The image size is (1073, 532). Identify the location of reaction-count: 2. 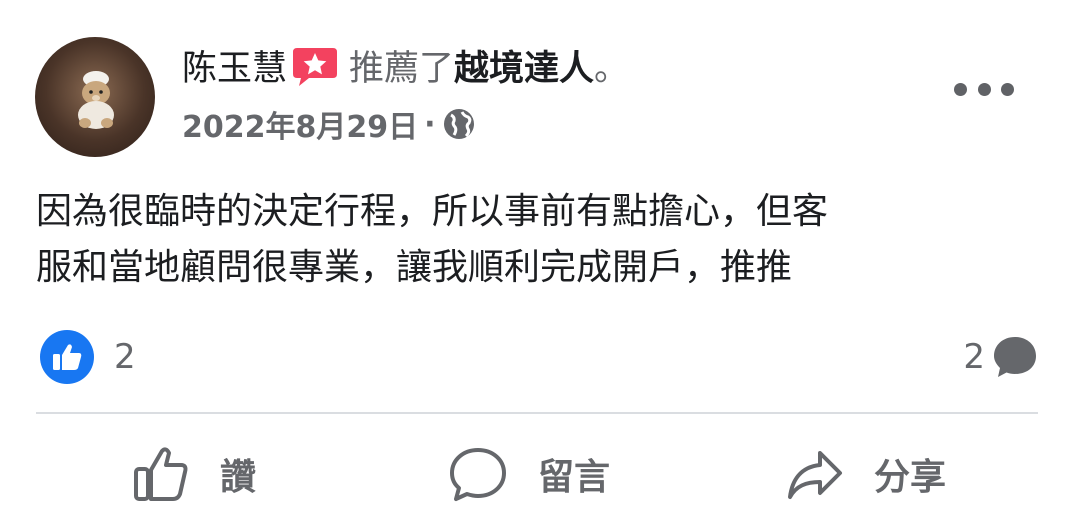
(125, 357).